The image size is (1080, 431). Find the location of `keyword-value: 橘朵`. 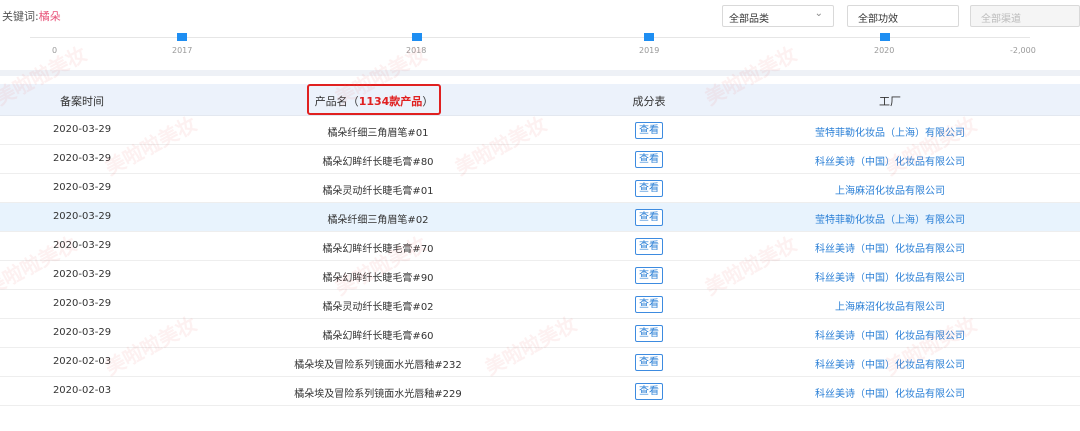

keyword-value: 橘朵 is located at coordinates (50, 16).